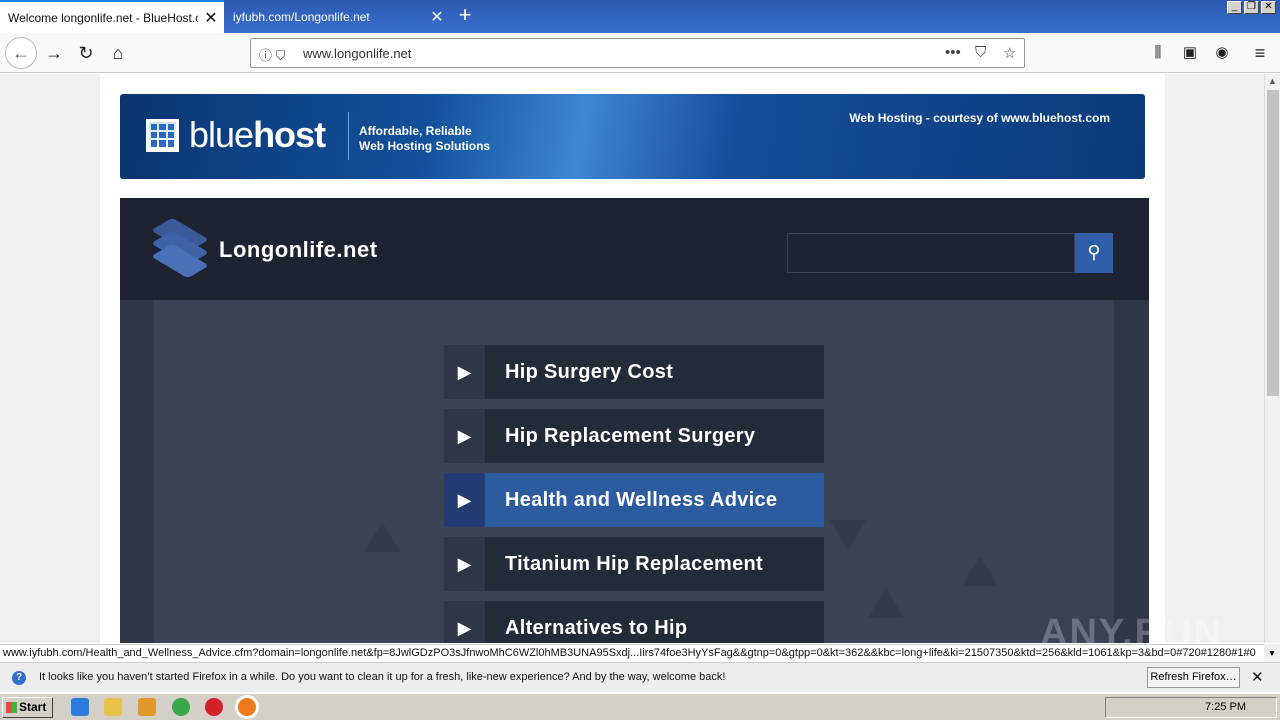 This screenshot has width=1280, height=720. I want to click on search-input, so click(931, 253).